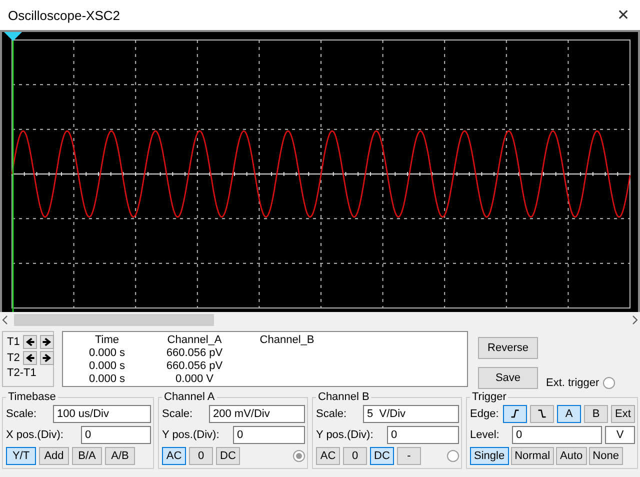 The width and height of the screenshot is (640, 477). Describe the element at coordinates (411, 414) in the screenshot. I see `scale-field: 5 V/Div` at that location.